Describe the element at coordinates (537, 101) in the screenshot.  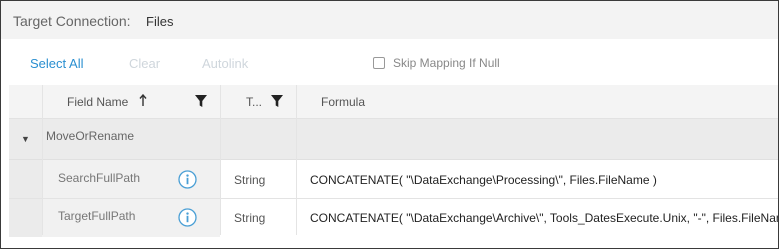
I see `column-header-formula: Formula` at that location.